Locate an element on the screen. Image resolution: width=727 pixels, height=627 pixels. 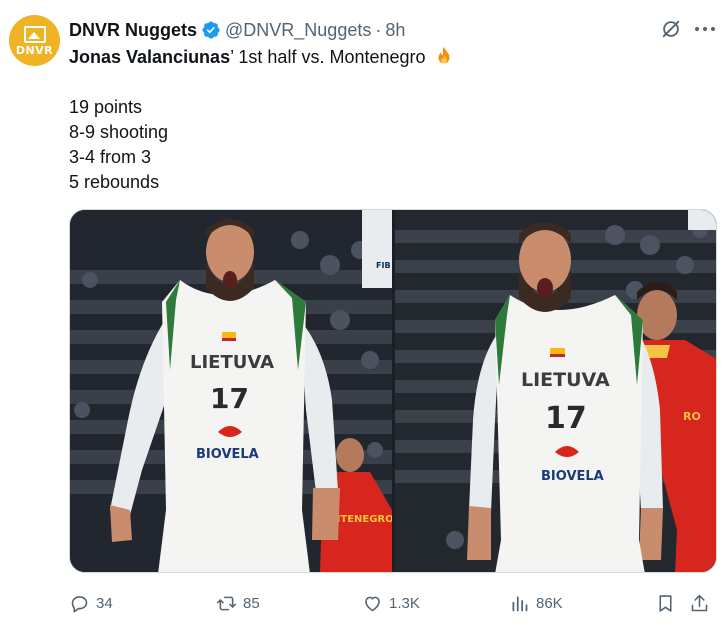
views-count: 86K is located at coordinates (549, 603).